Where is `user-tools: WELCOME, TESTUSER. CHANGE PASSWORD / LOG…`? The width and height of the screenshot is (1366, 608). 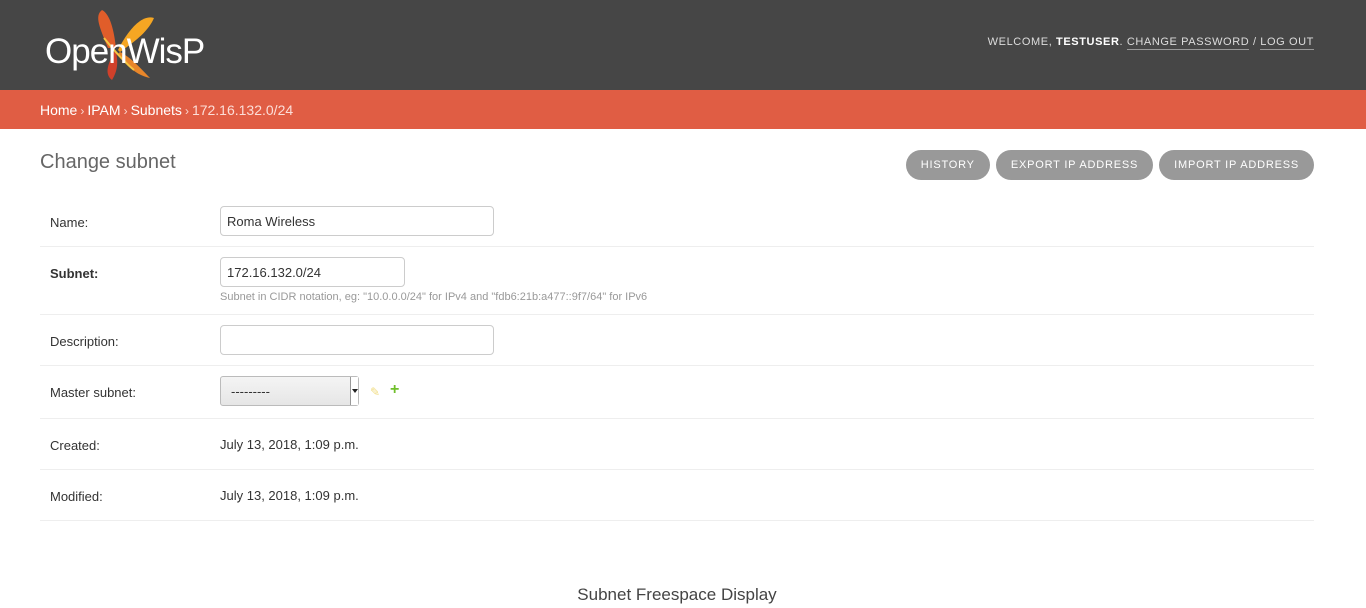 user-tools: WELCOME, TESTUSER. CHANGE PASSWORD / LOG… is located at coordinates (1150, 43).